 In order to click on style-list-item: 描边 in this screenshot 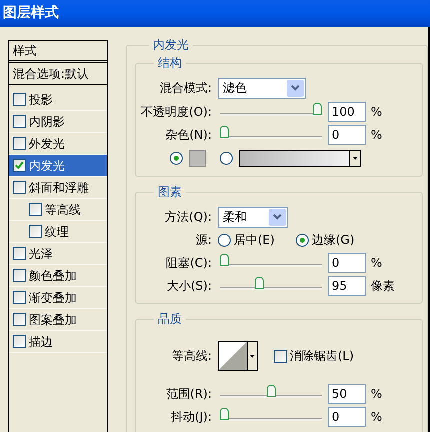, I will do `click(58, 342)`.